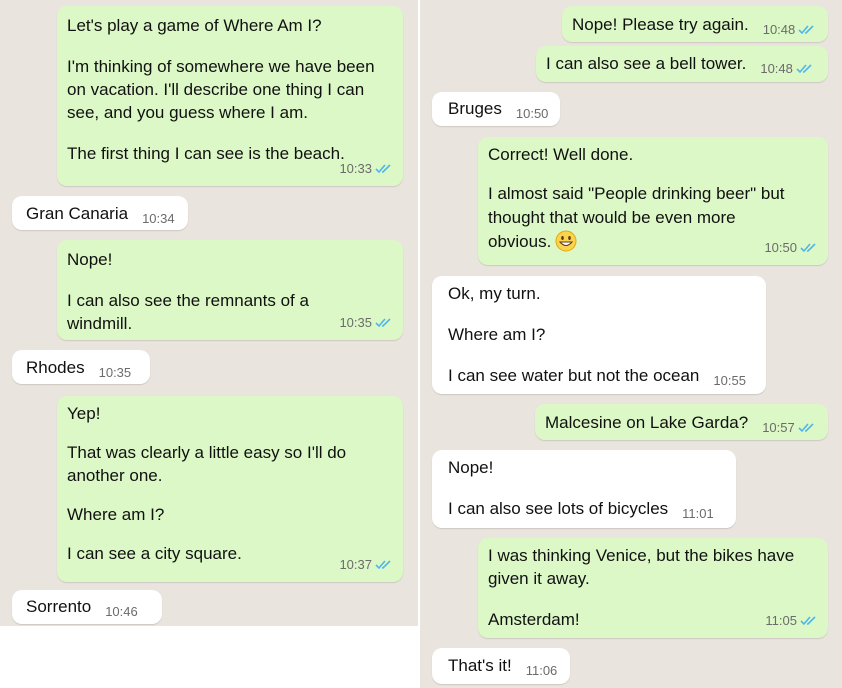  I want to click on message-incoming: That's it! 11:06, so click(501, 666).